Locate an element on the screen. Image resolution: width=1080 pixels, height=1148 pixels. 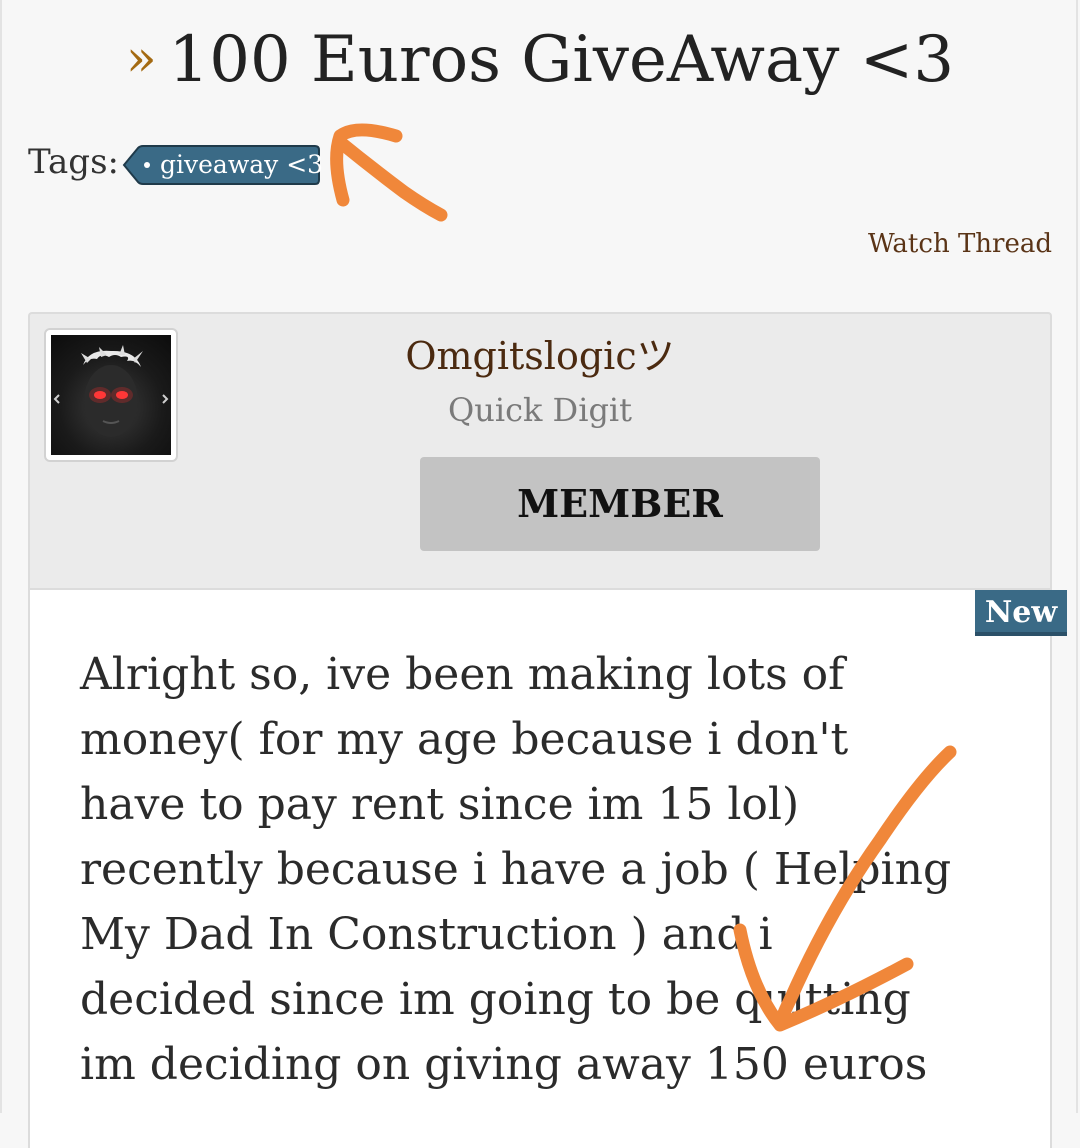
new-post-badge: New is located at coordinates (1021, 613).